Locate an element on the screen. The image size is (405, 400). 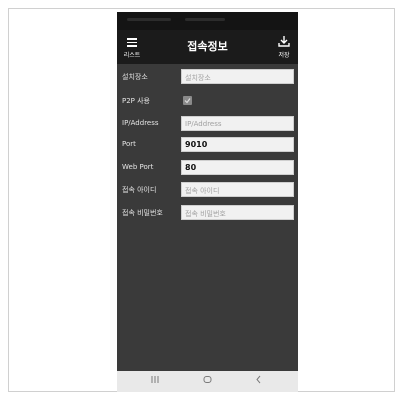
p2p-row: P2P 사용 is located at coordinates (207, 101).